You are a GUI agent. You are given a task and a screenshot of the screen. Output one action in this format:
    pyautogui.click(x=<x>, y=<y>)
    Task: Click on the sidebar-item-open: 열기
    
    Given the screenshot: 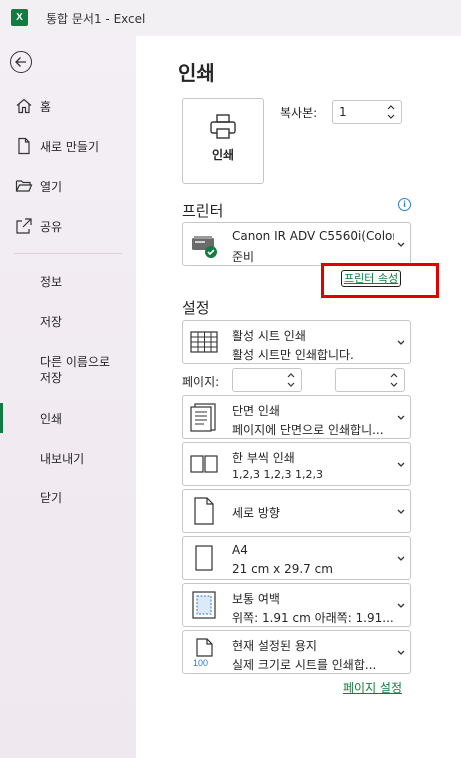 What is the action you would take?
    pyautogui.click(x=68, y=186)
    